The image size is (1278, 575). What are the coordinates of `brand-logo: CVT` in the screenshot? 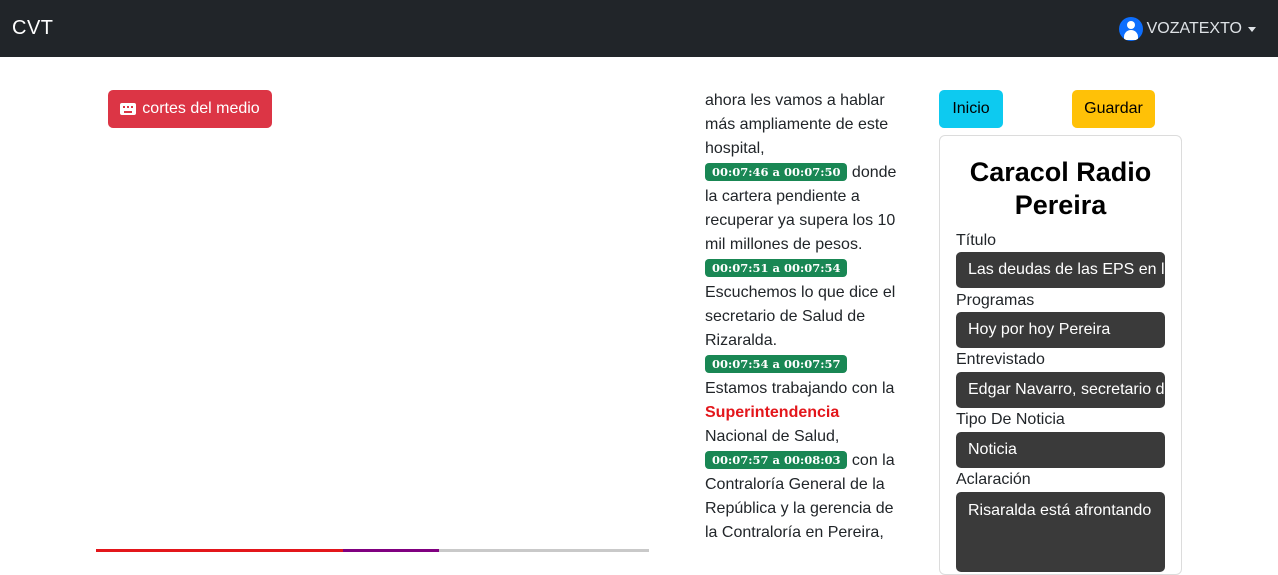 It's located at (33, 28).